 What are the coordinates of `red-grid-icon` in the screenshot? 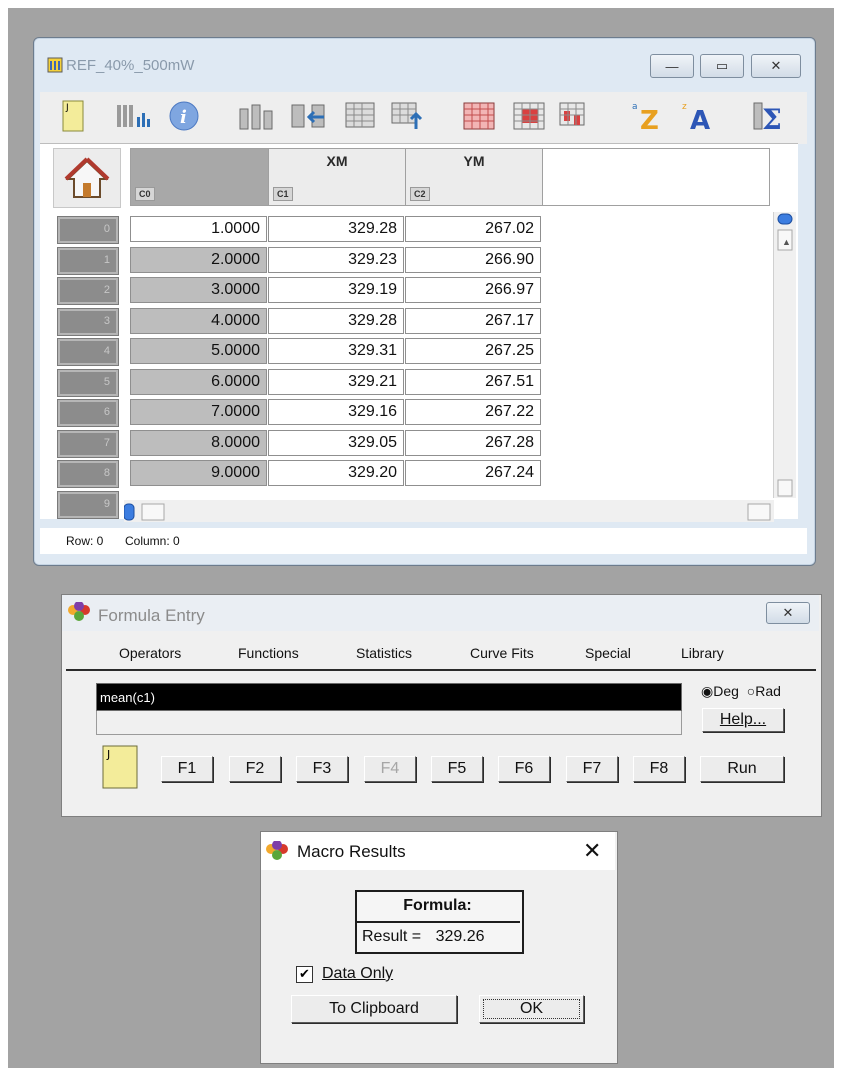 It's located at (480, 116).